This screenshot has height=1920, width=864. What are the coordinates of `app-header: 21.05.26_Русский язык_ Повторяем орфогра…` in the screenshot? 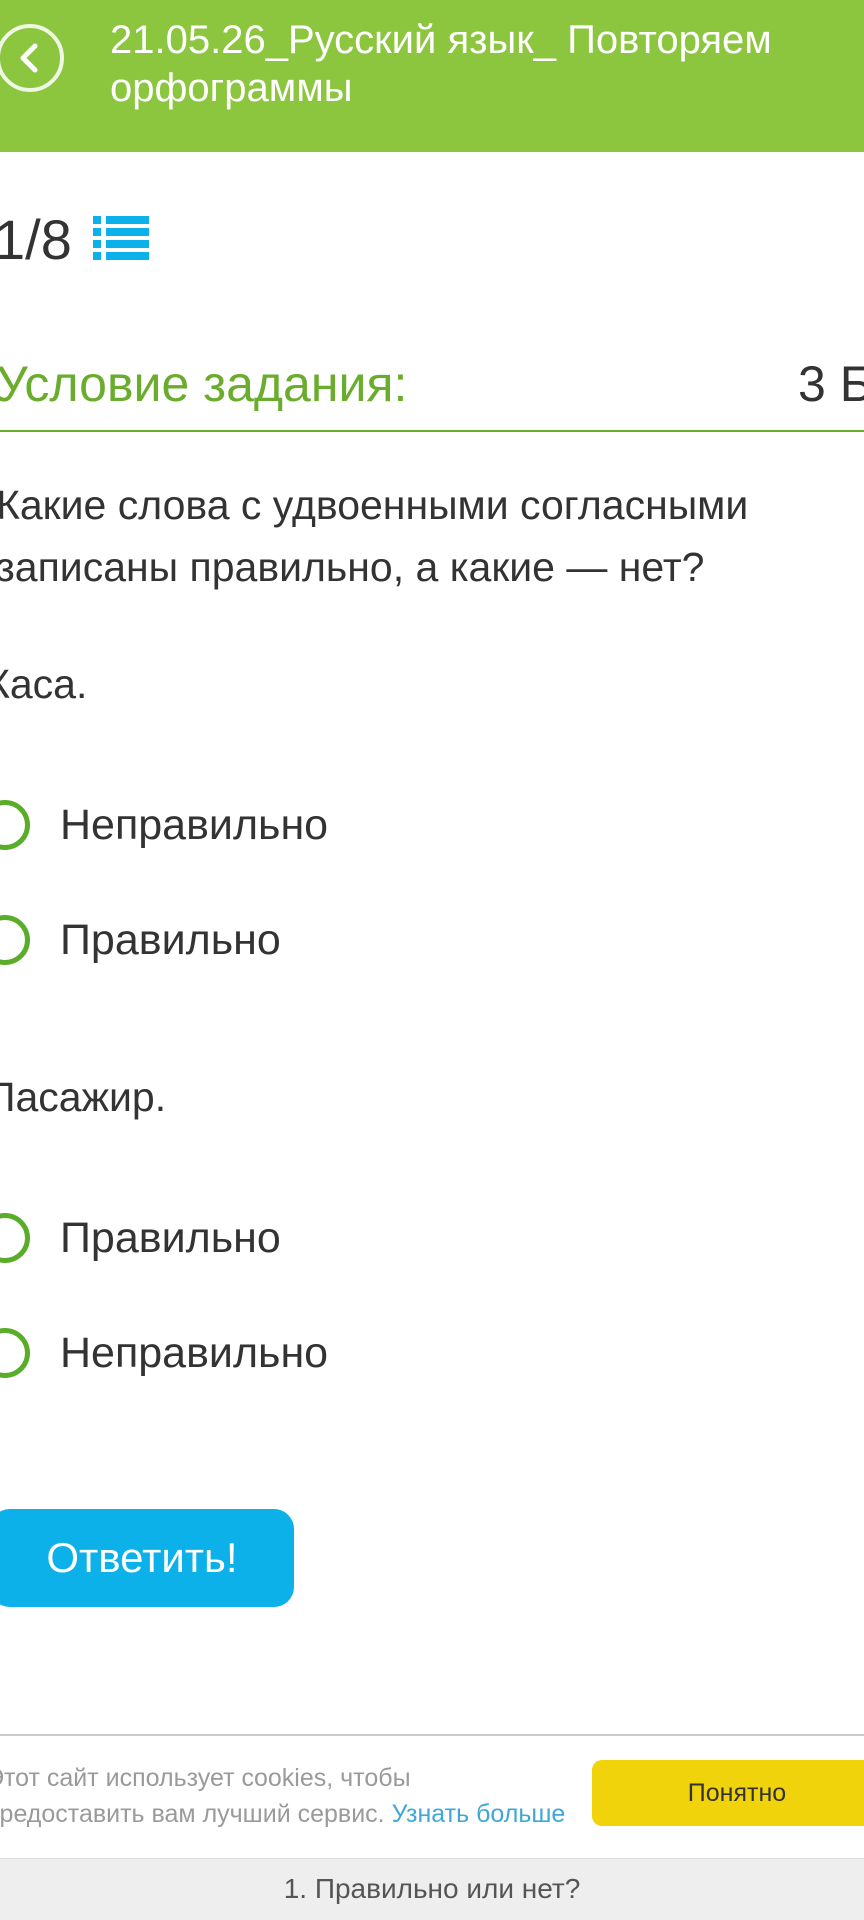 It's located at (432, 76).